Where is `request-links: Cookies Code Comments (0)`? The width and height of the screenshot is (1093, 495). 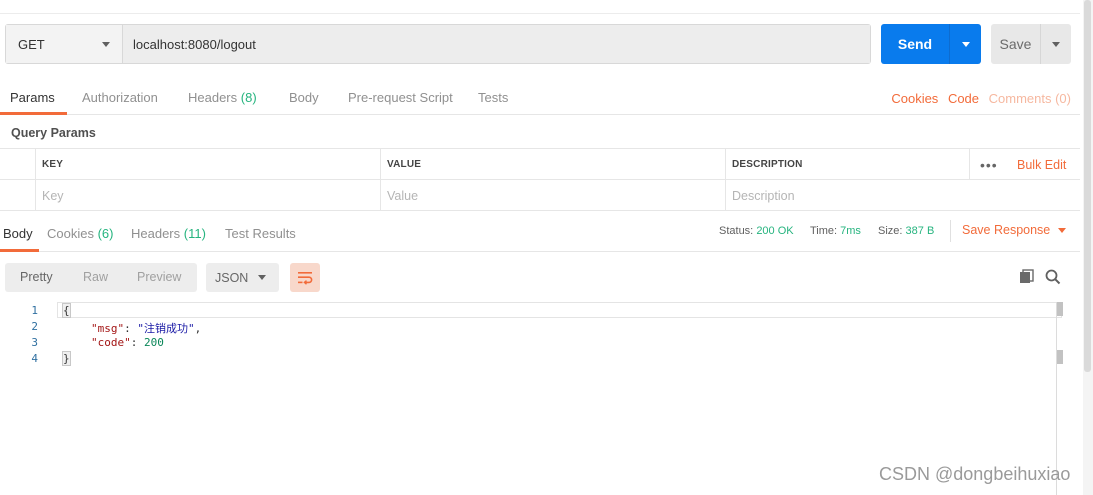 request-links: Cookies Code Comments (0) is located at coordinates (978, 98).